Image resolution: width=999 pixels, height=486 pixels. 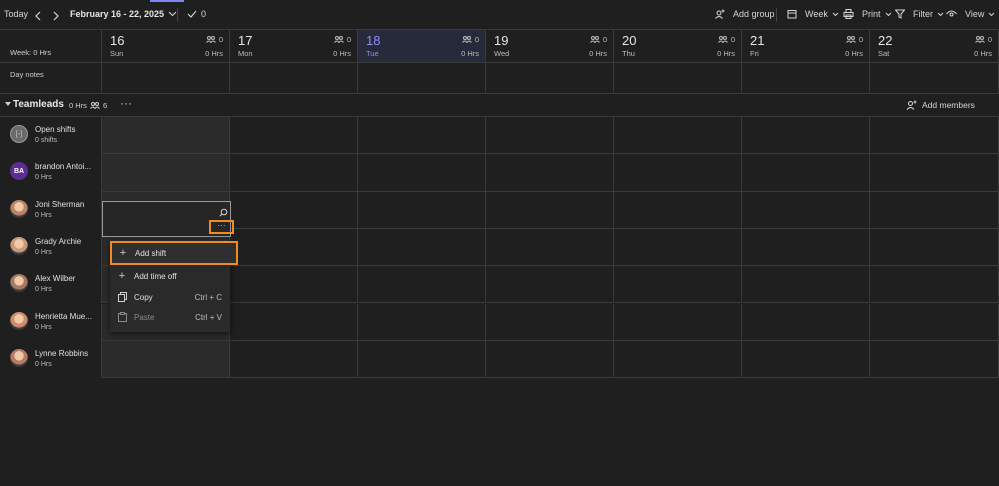 I want to click on today-button: Today, so click(x=16, y=14).